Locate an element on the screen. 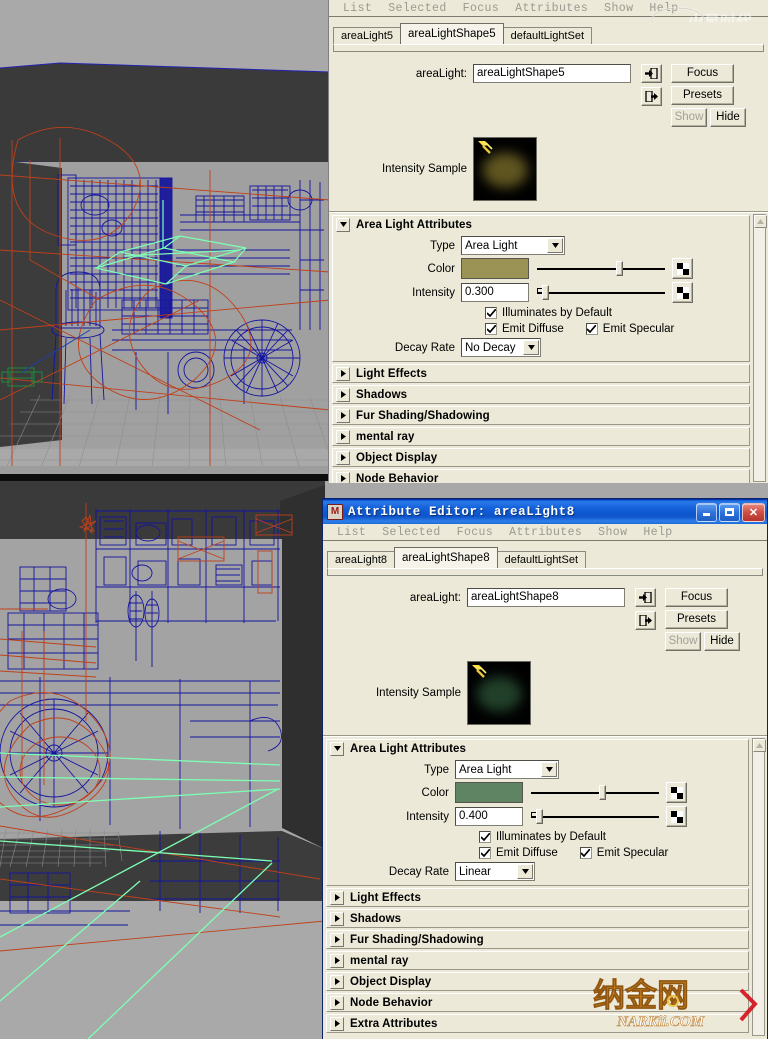  section-extra-attributes: Extra Attributes is located at coordinates (537, 1023).